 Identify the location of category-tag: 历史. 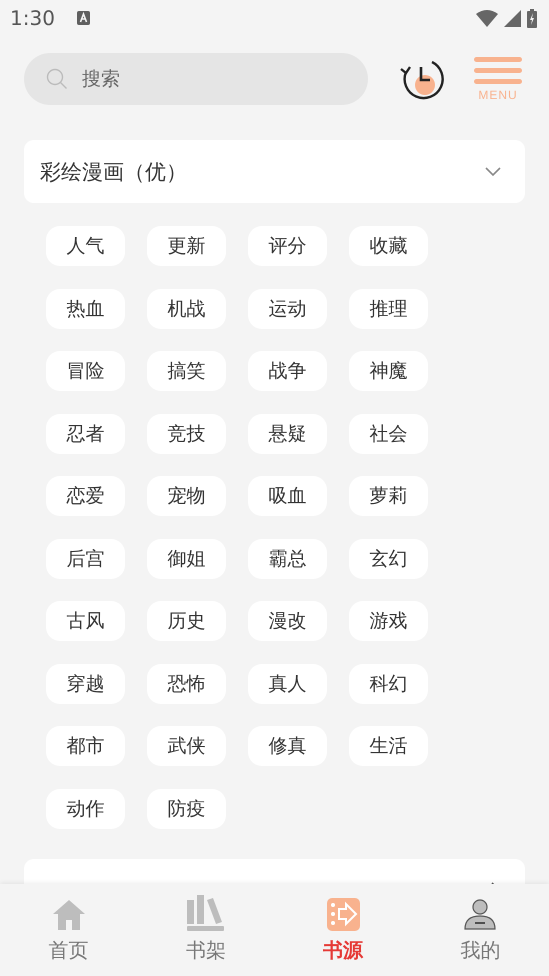
(186, 621).